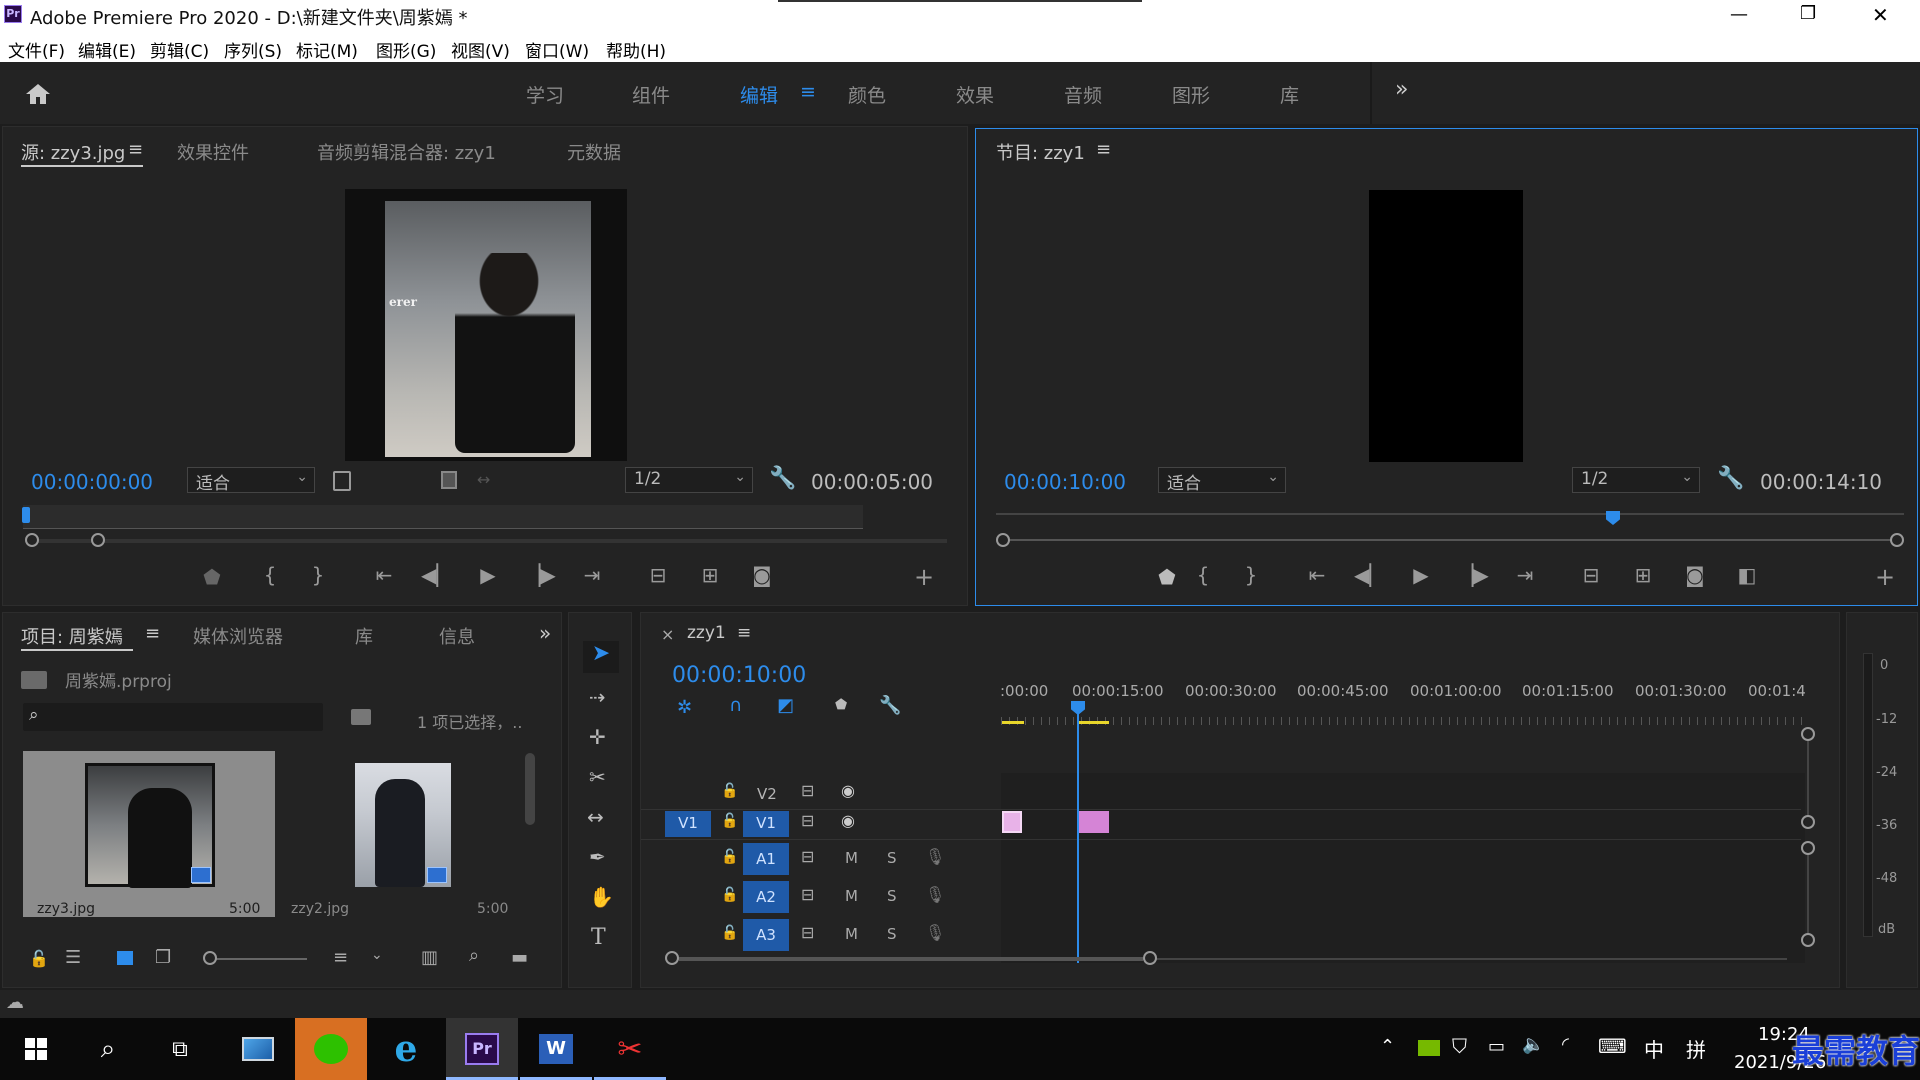  What do you see at coordinates (1695, 575) in the screenshot?
I see `camera-icon: ◙` at bounding box center [1695, 575].